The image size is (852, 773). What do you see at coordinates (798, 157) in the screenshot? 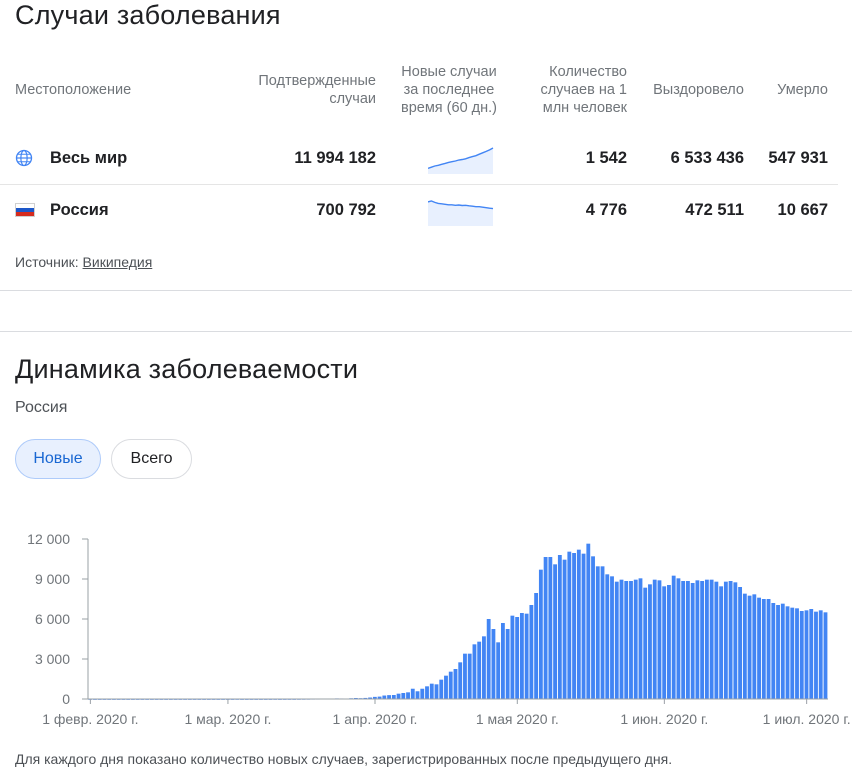
I see `deaths-value: 547 931` at bounding box center [798, 157].